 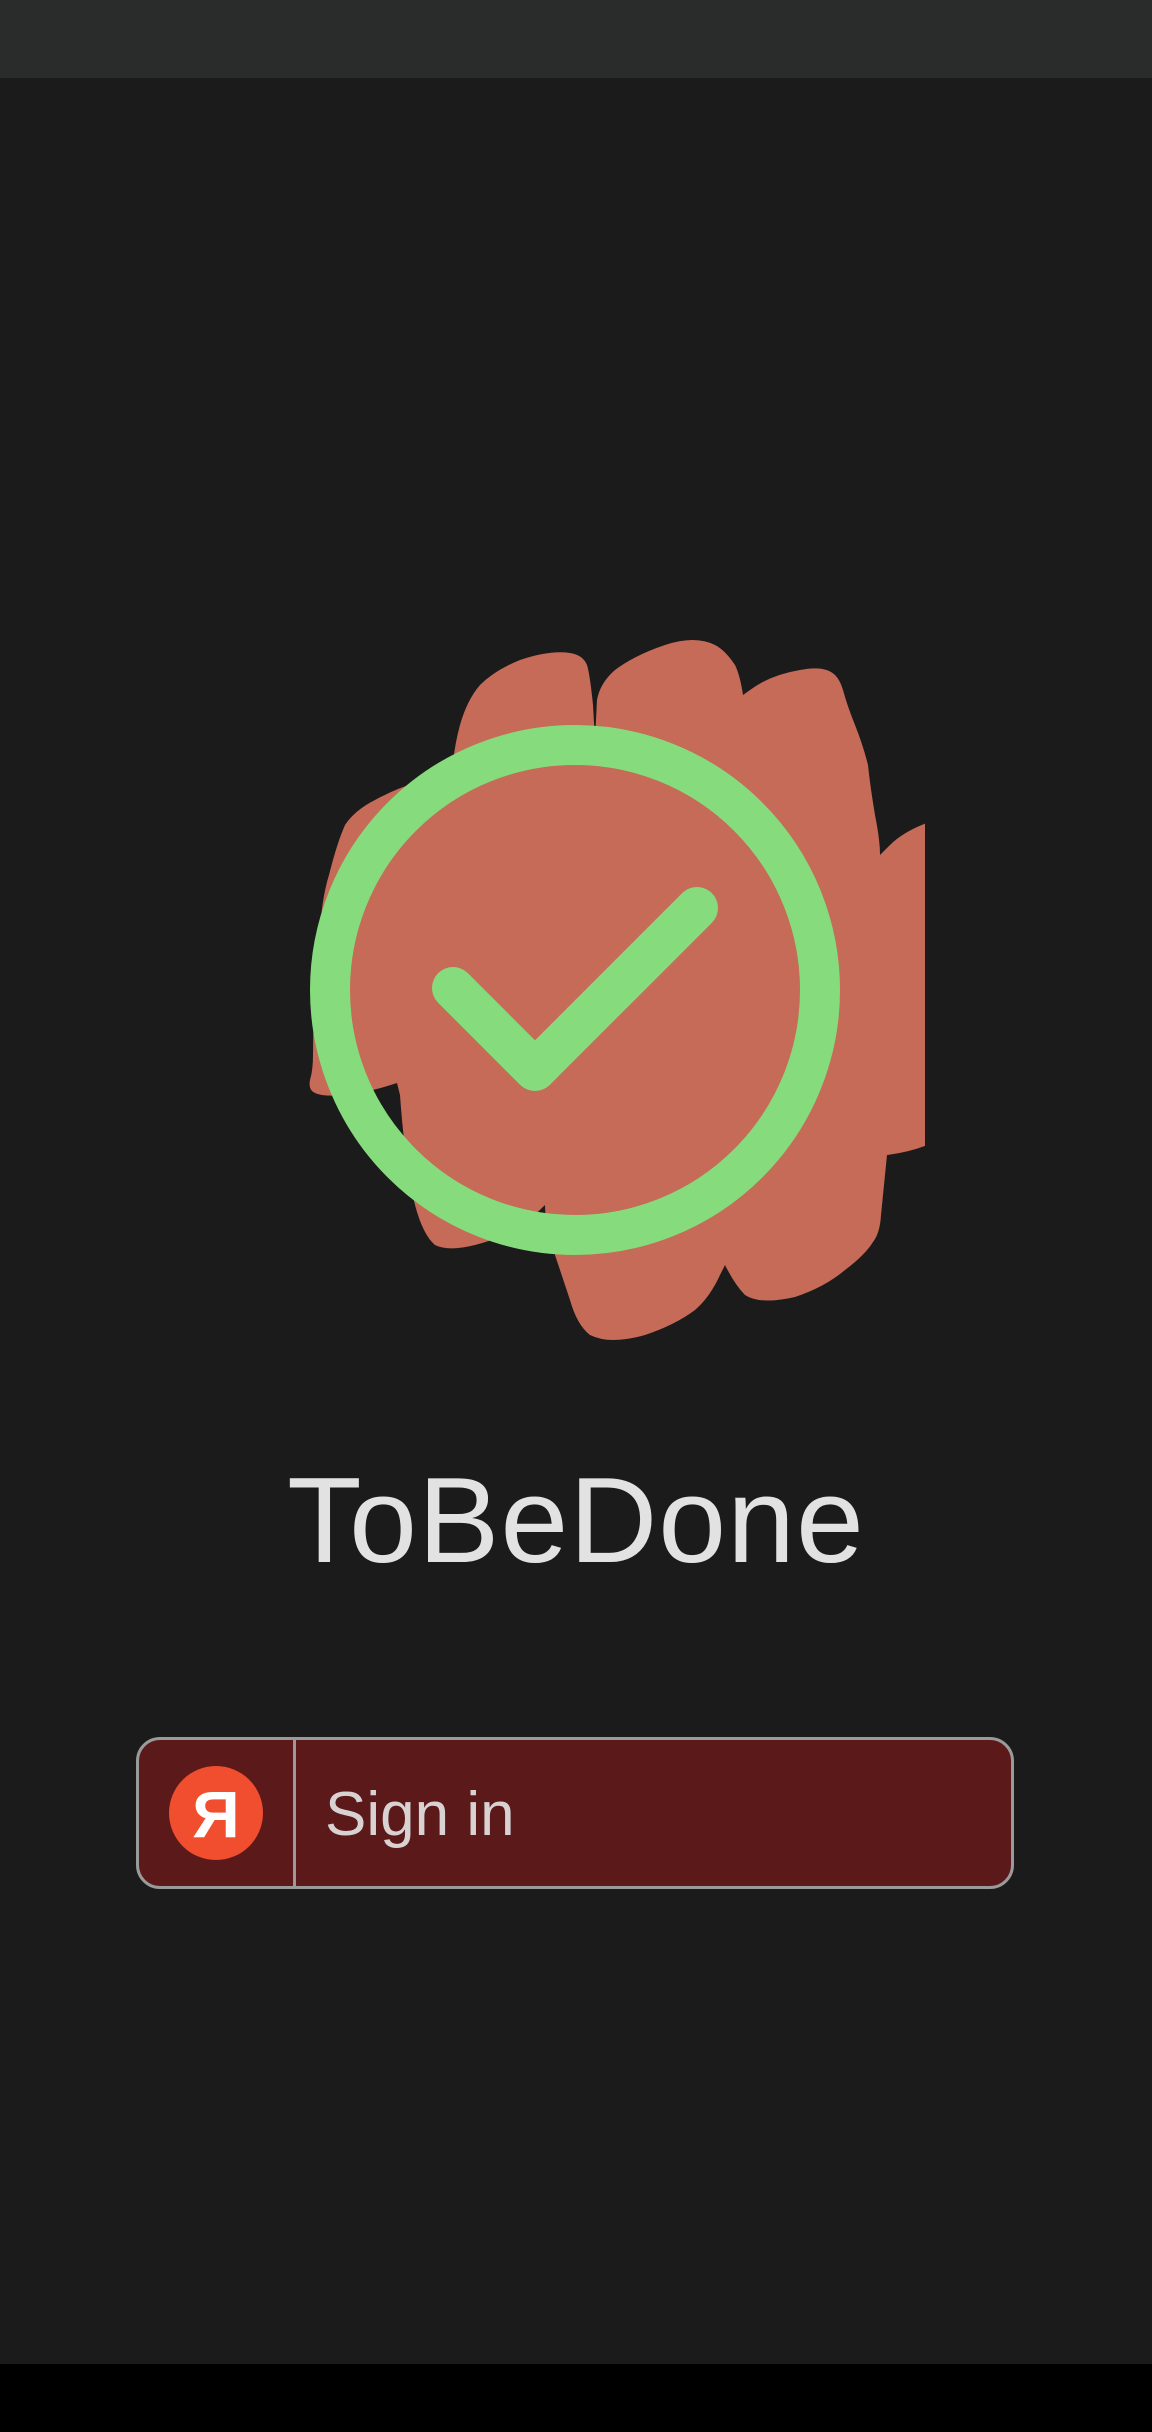 I want to click on sign-in-button: Я Sign in, so click(x=575, y=1813).